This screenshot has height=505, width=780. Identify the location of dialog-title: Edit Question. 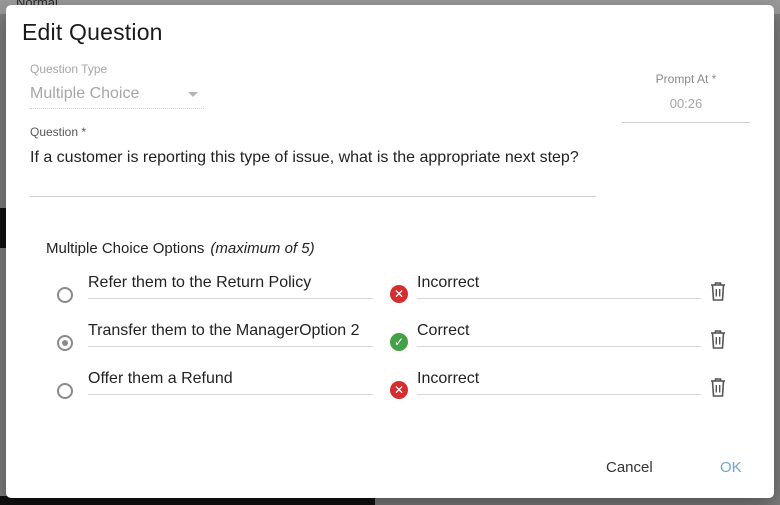
(92, 32).